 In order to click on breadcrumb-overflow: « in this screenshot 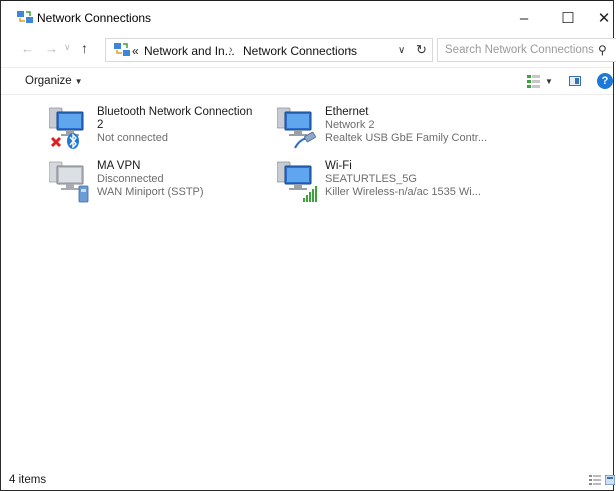, I will do `click(135, 51)`.